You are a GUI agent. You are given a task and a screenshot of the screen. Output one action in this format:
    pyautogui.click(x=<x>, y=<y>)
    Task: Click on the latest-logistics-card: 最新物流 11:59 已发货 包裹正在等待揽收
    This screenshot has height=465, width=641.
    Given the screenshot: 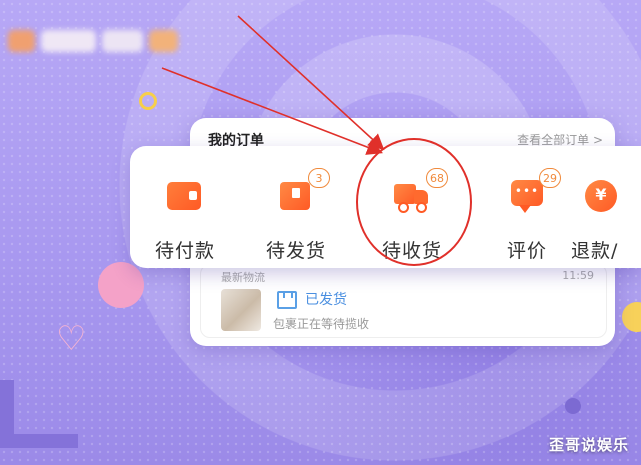 What is the action you would take?
    pyautogui.click(x=403, y=301)
    